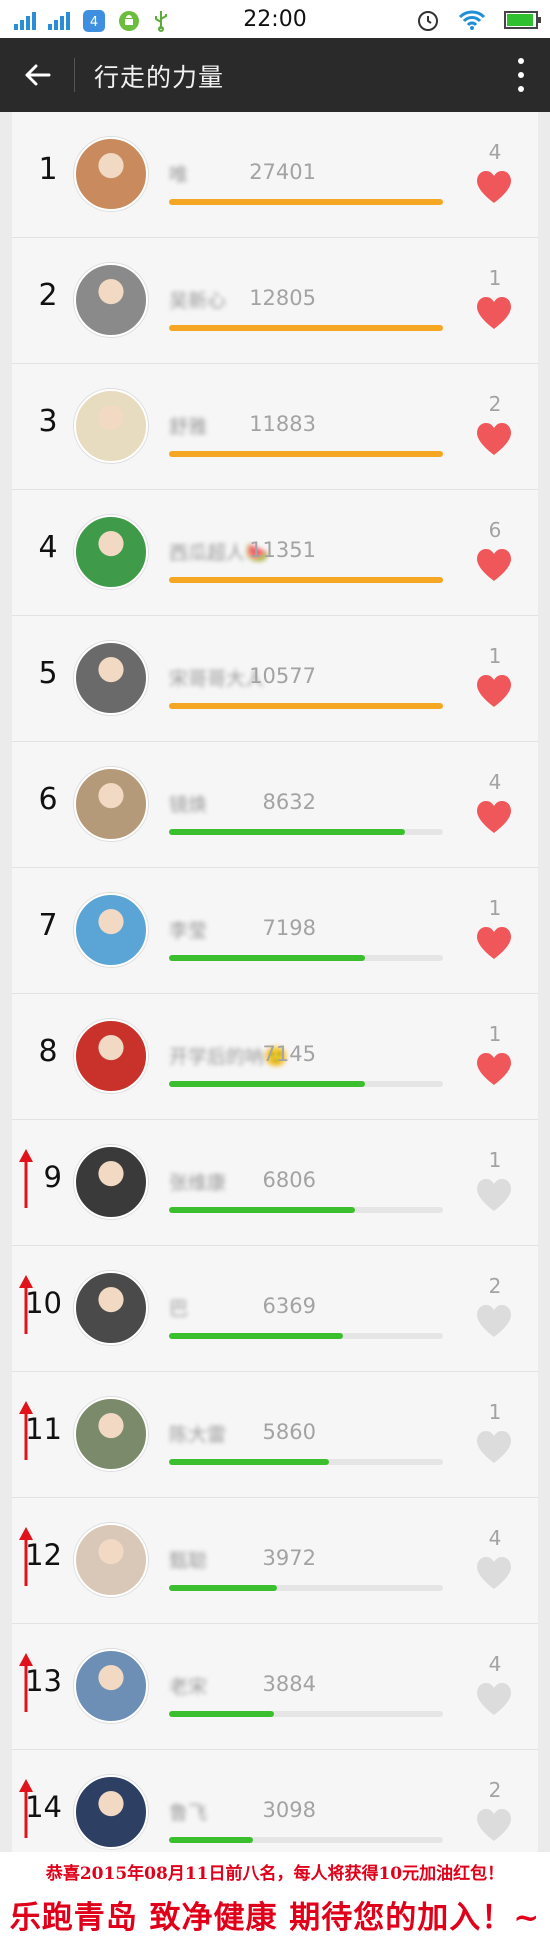  I want to click on app-bar-divider, so click(74, 75).